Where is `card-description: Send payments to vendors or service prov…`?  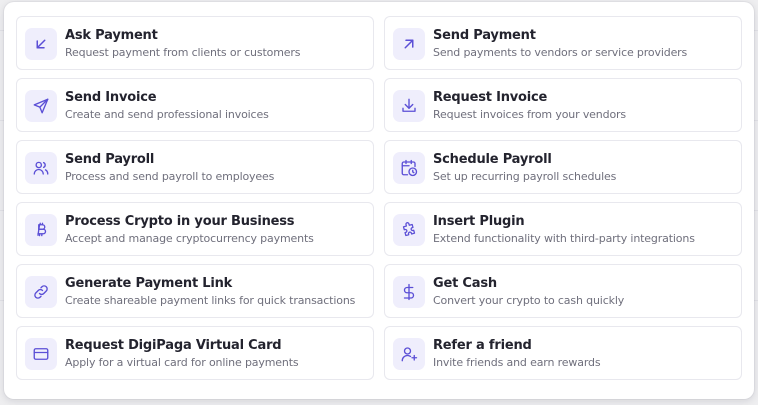 card-description: Send payments to vendors or service prov… is located at coordinates (560, 52).